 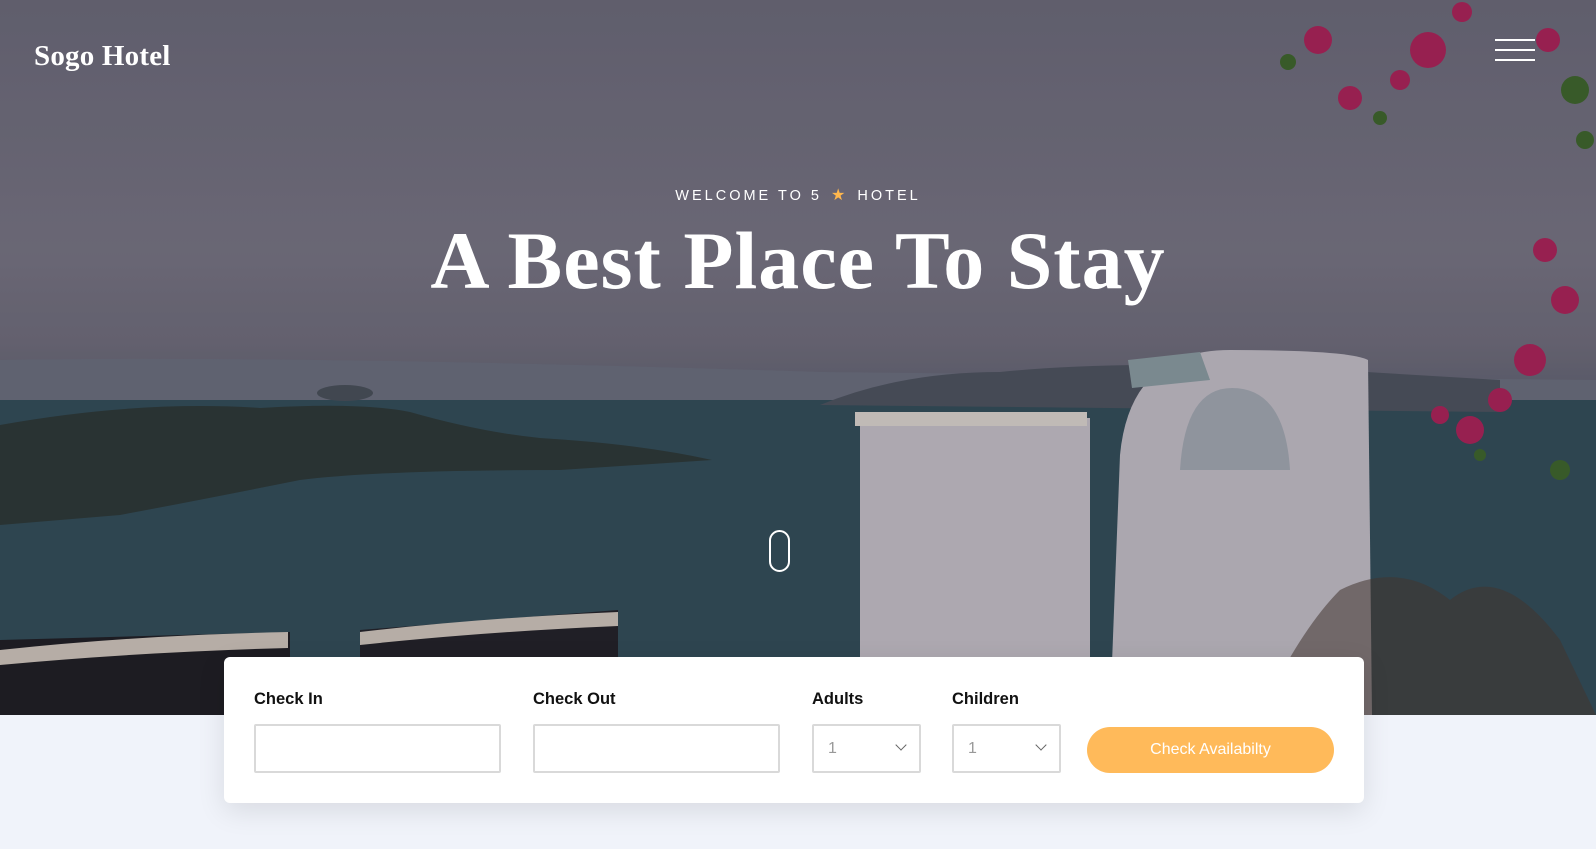 What do you see at coordinates (656, 748) in the screenshot?
I see `check-out-input` at bounding box center [656, 748].